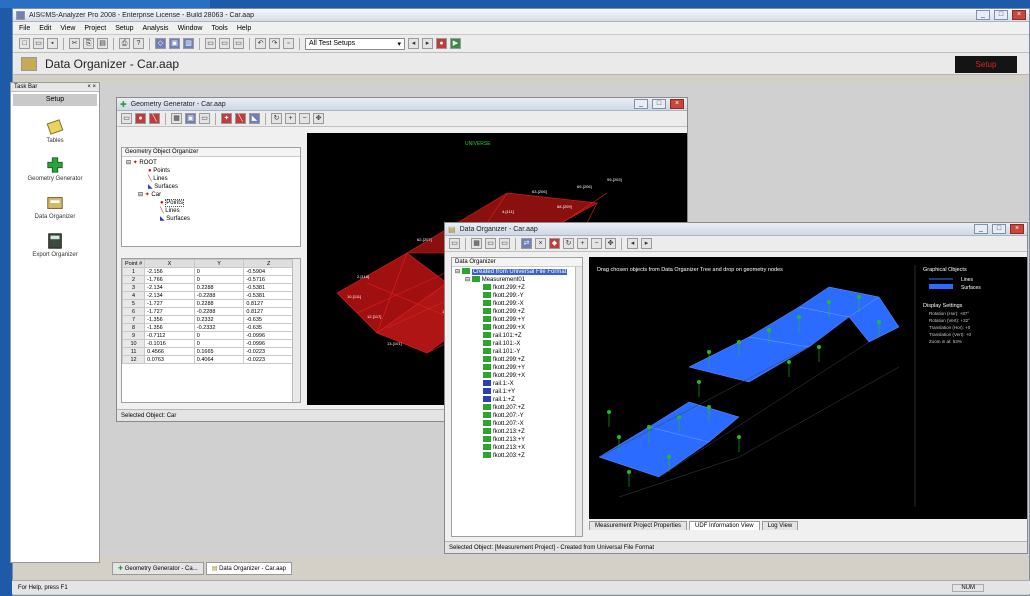  I want to click on col-y: Y, so click(219, 263).